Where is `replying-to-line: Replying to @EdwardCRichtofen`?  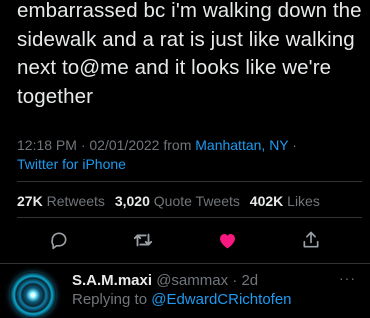
replying-to-line: Replying to @EdwardCRichtofen is located at coordinates (182, 299).